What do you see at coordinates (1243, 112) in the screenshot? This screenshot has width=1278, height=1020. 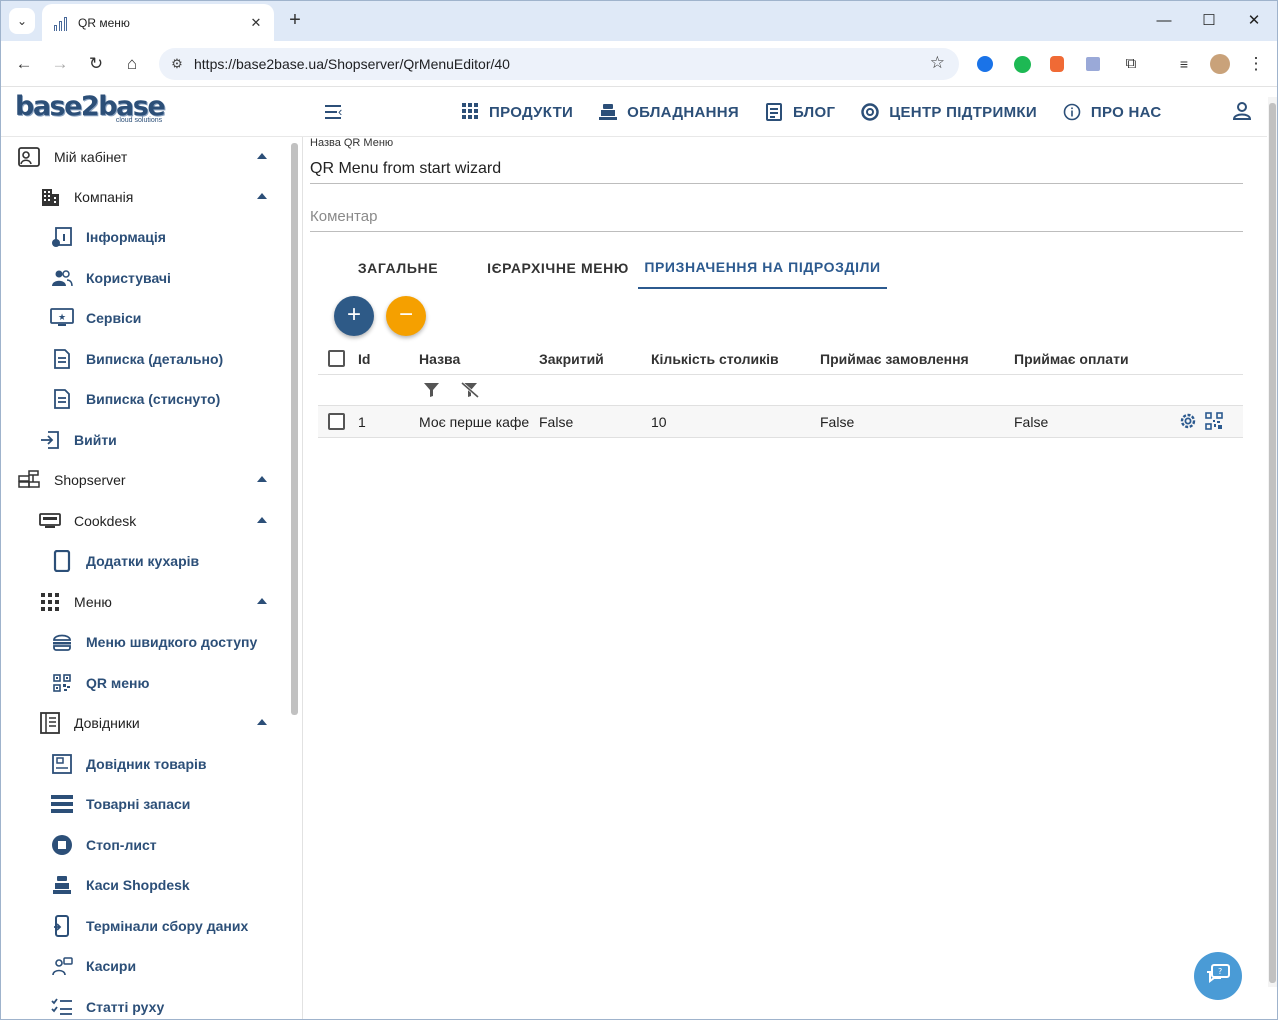 I see `user-account-icon` at bounding box center [1243, 112].